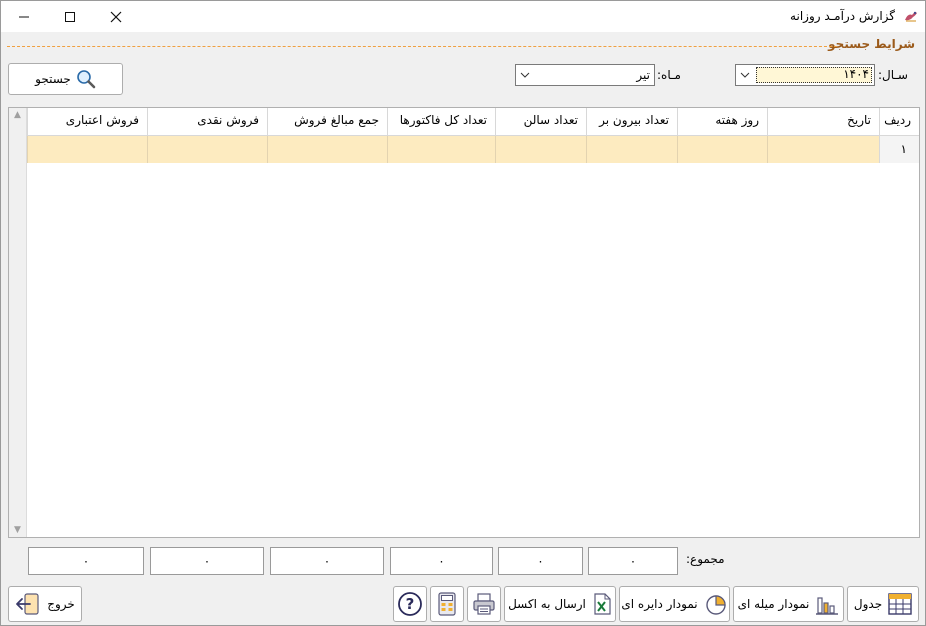  I want to click on year-select: ۱۴۰۴, so click(805, 75).